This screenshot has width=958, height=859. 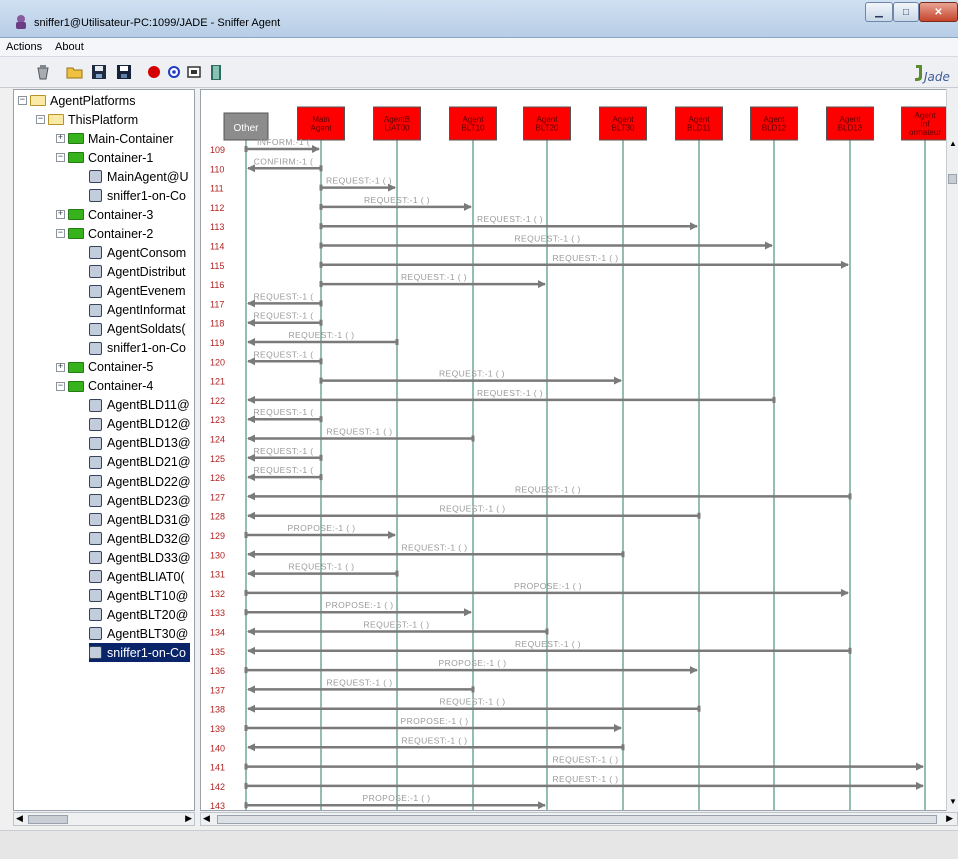 I want to click on tree-horizontal-scrollbar: ◀ ▶, so click(x=104, y=819).